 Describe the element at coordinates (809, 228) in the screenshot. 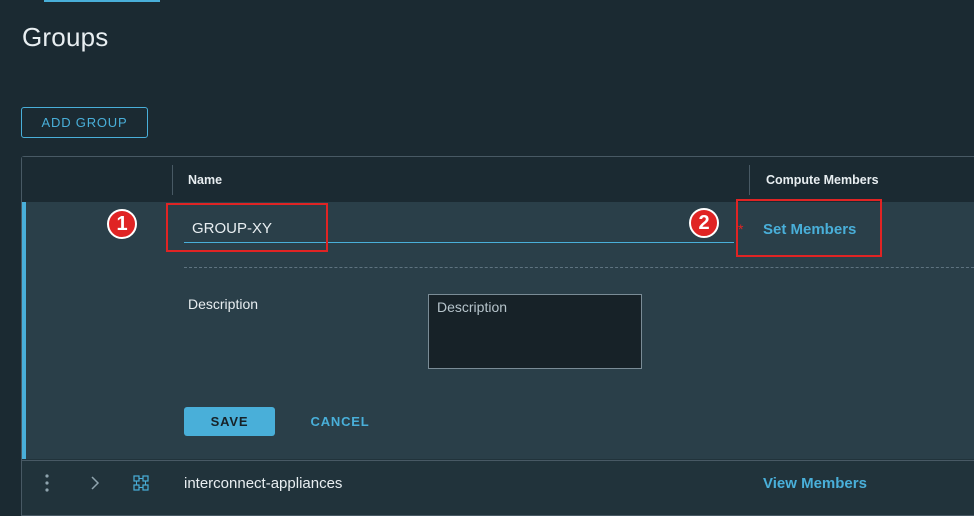

I see `highlight-box-set-members` at that location.